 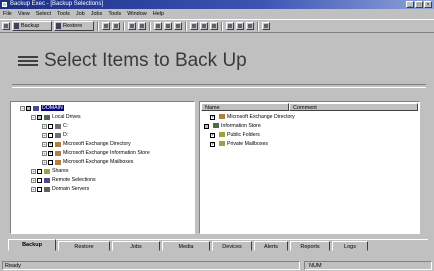 What do you see at coordinates (232, 126) in the screenshot?
I see `list-item: Information Store` at bounding box center [232, 126].